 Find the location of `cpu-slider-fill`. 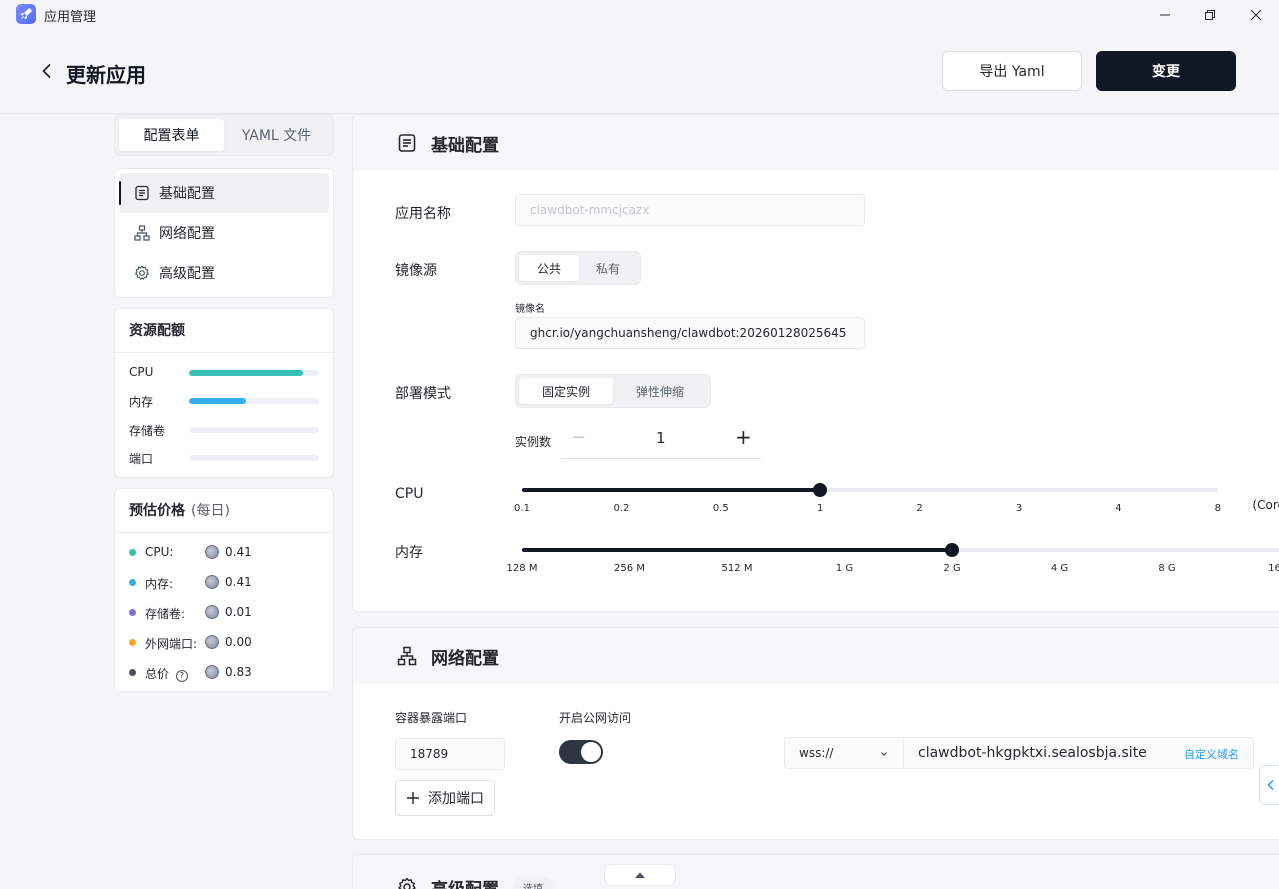

cpu-slider-fill is located at coordinates (671, 490).